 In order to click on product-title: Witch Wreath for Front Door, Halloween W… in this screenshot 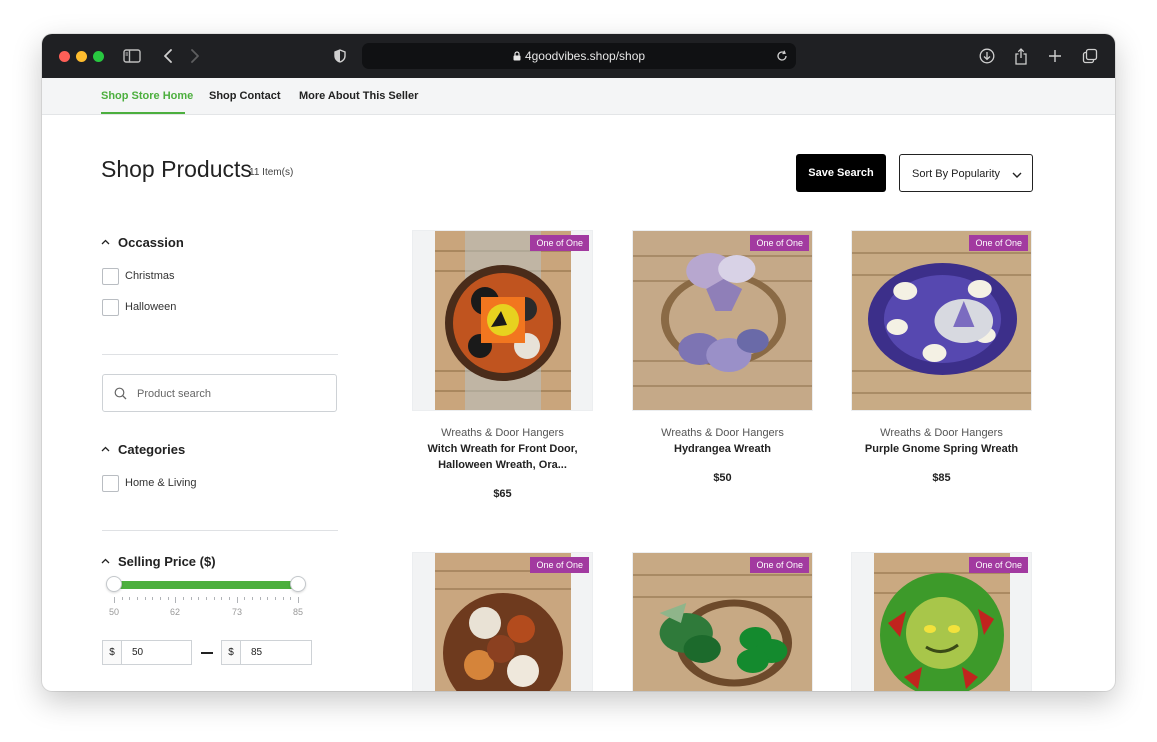, I will do `click(502, 457)`.